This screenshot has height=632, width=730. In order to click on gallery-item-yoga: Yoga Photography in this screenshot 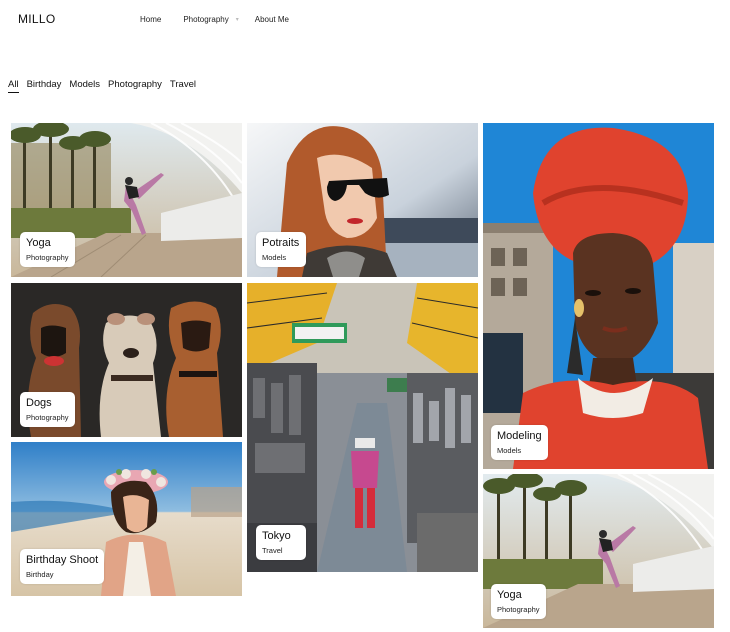, I will do `click(126, 200)`.